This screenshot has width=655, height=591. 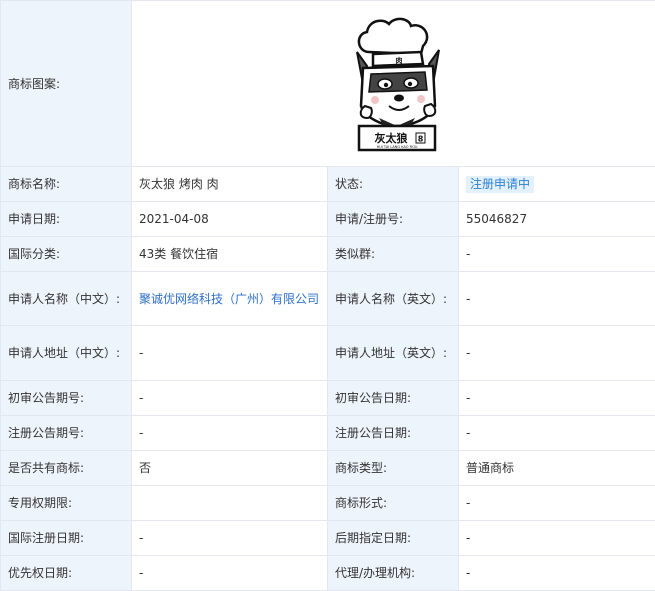 I want to click on status-cell: 注册申请中, so click(x=557, y=184).